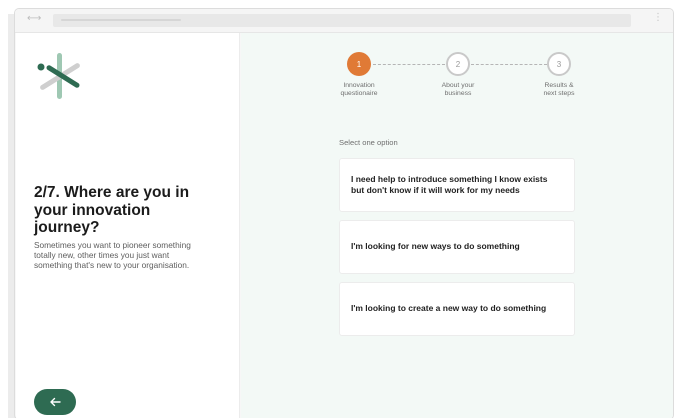  Describe the element at coordinates (359, 94) in the screenshot. I see `step-label-line: questionaire` at that location.